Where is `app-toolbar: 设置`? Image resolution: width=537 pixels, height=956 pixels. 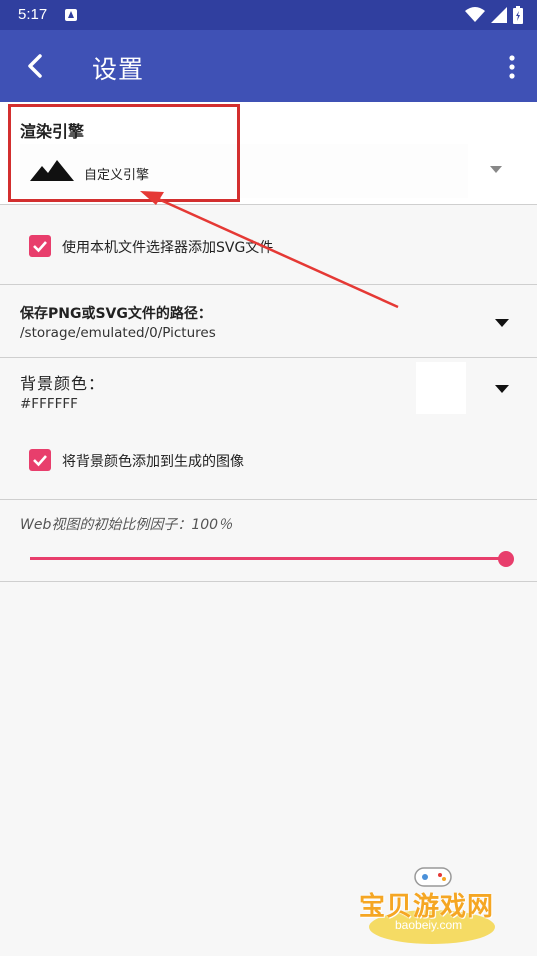 app-toolbar: 设置 is located at coordinates (268, 66).